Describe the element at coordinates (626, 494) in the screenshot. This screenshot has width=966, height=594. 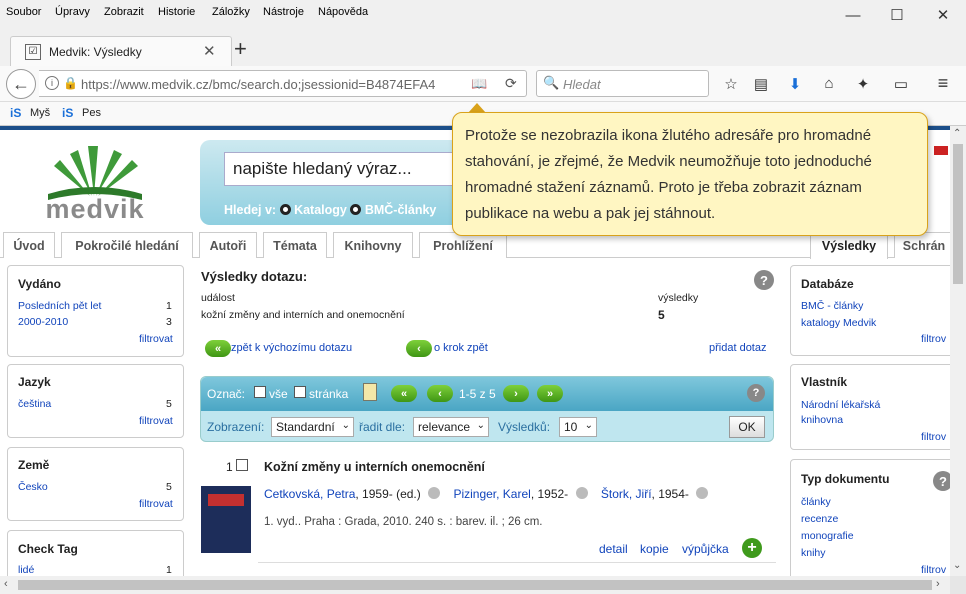
I see `author-link: Štork, Jiří` at that location.